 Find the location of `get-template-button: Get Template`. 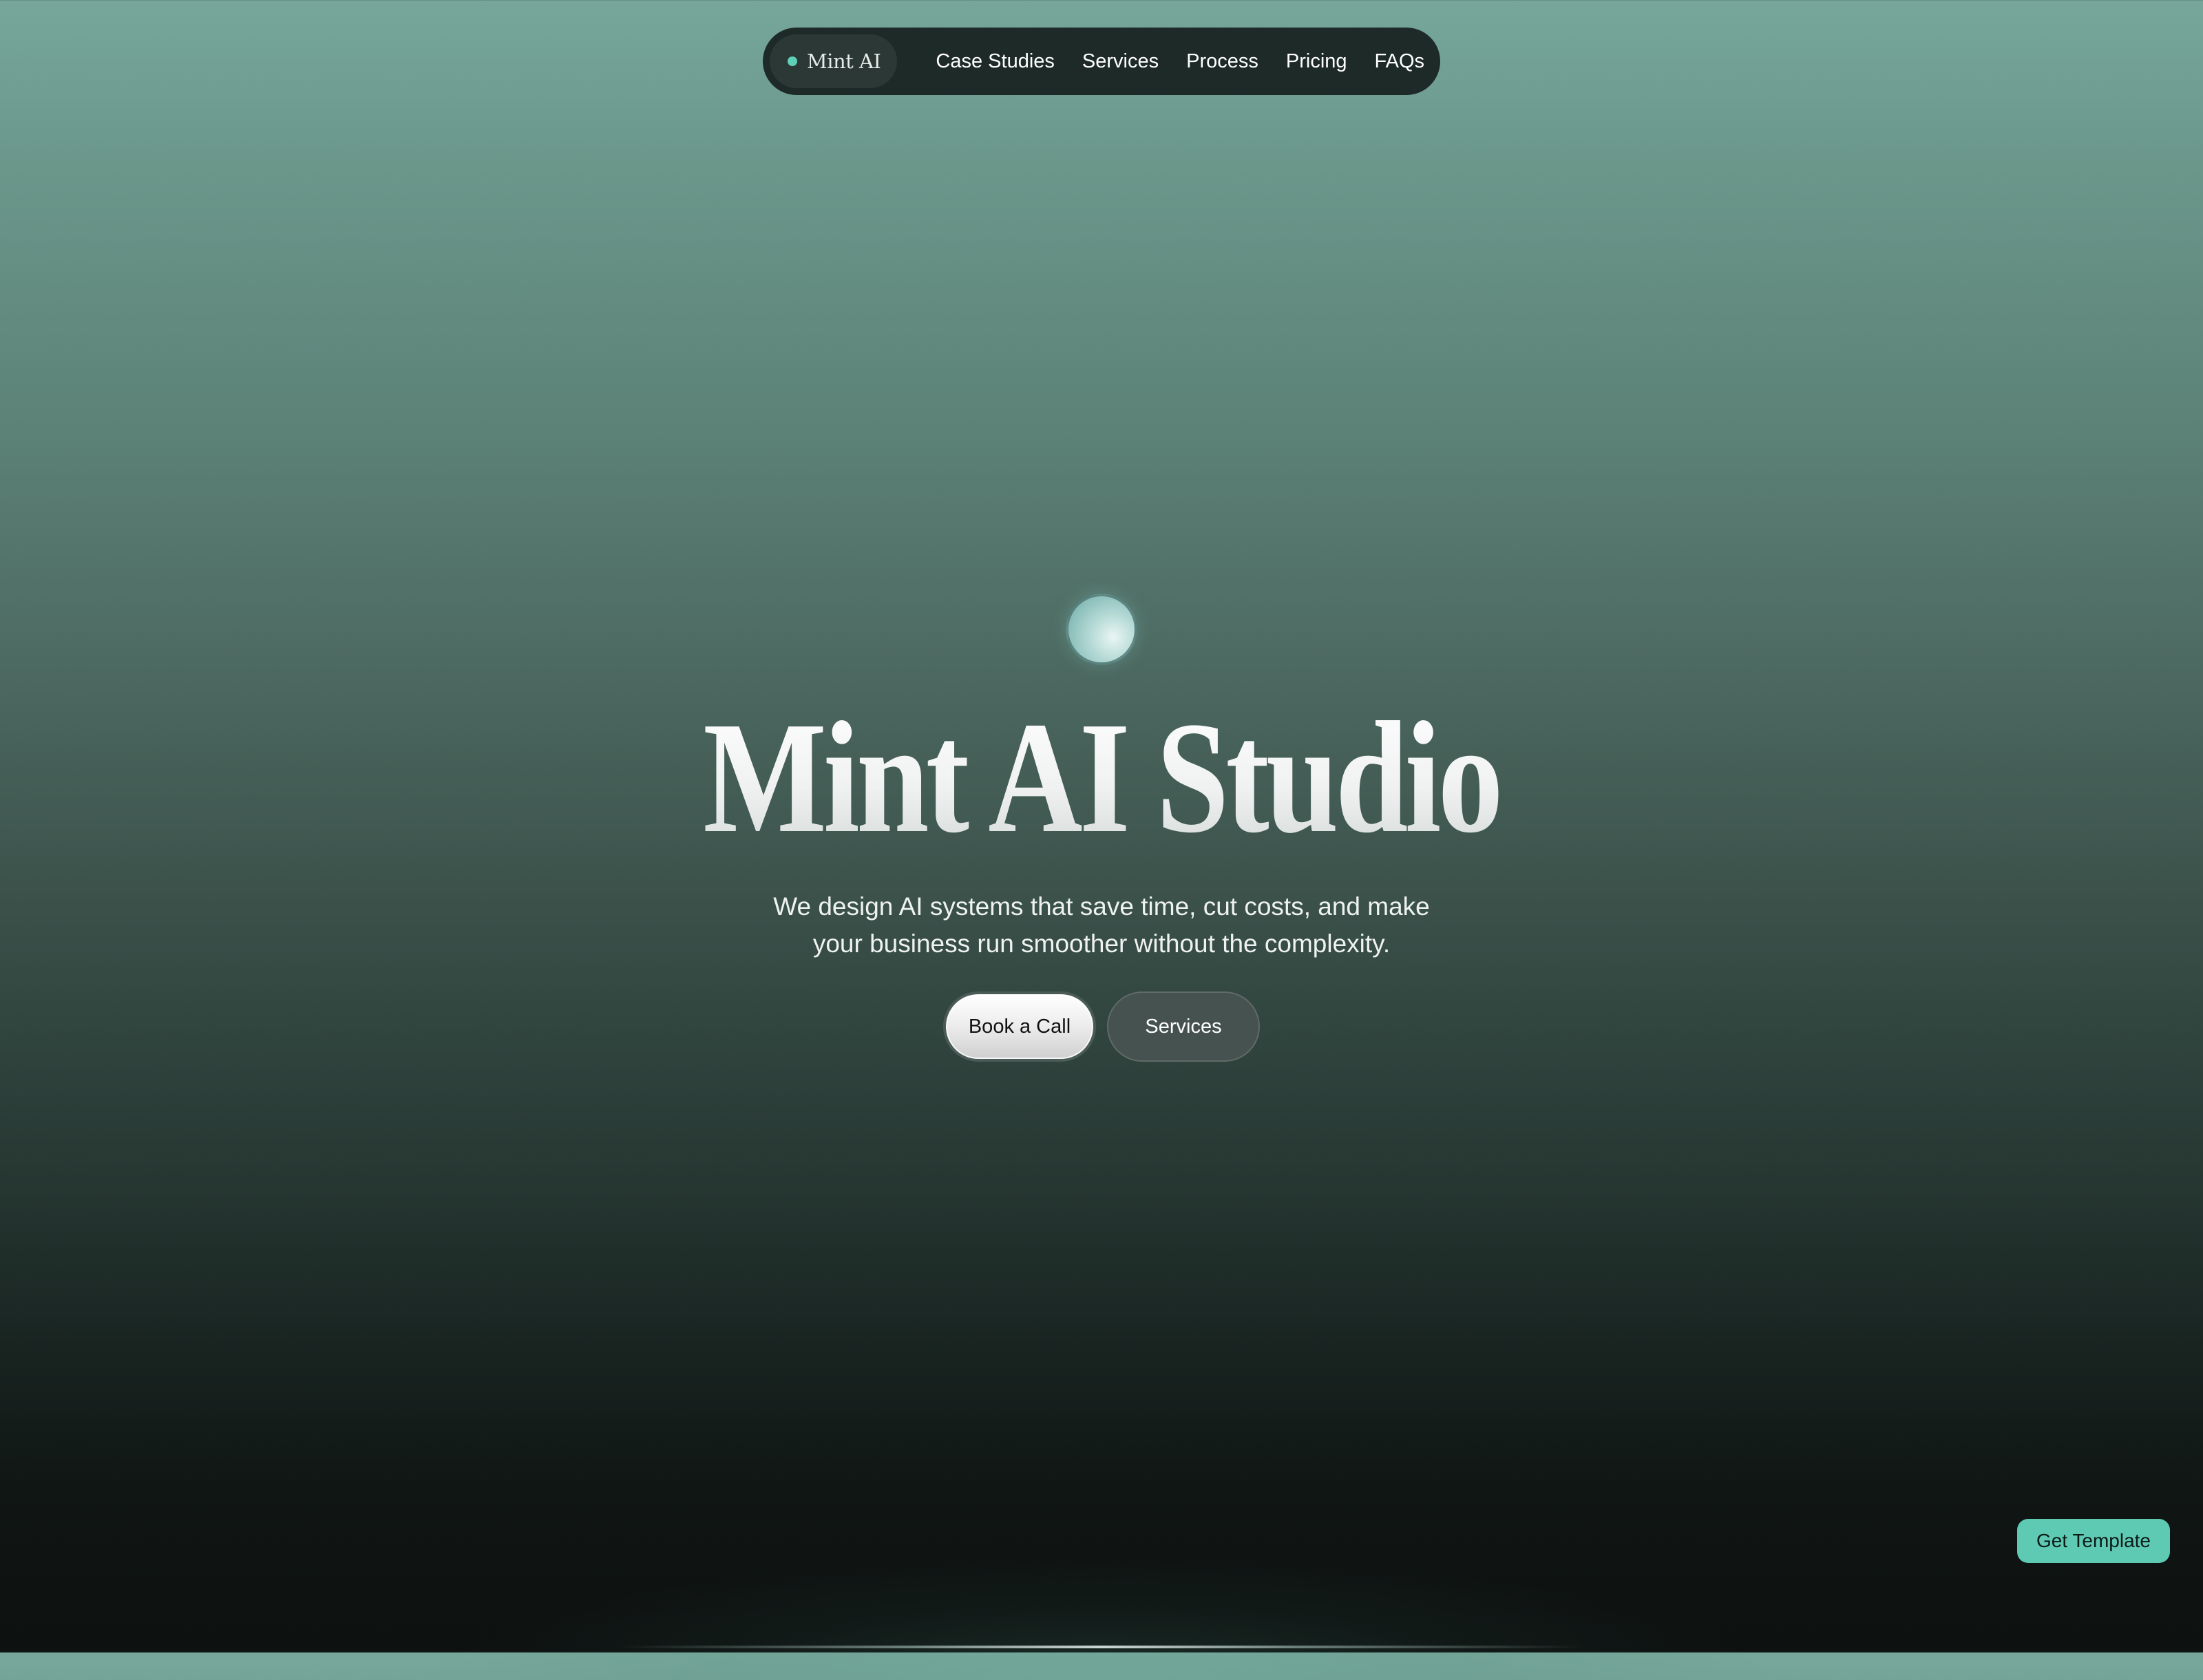

get-template-button: Get Template is located at coordinates (2093, 1541).